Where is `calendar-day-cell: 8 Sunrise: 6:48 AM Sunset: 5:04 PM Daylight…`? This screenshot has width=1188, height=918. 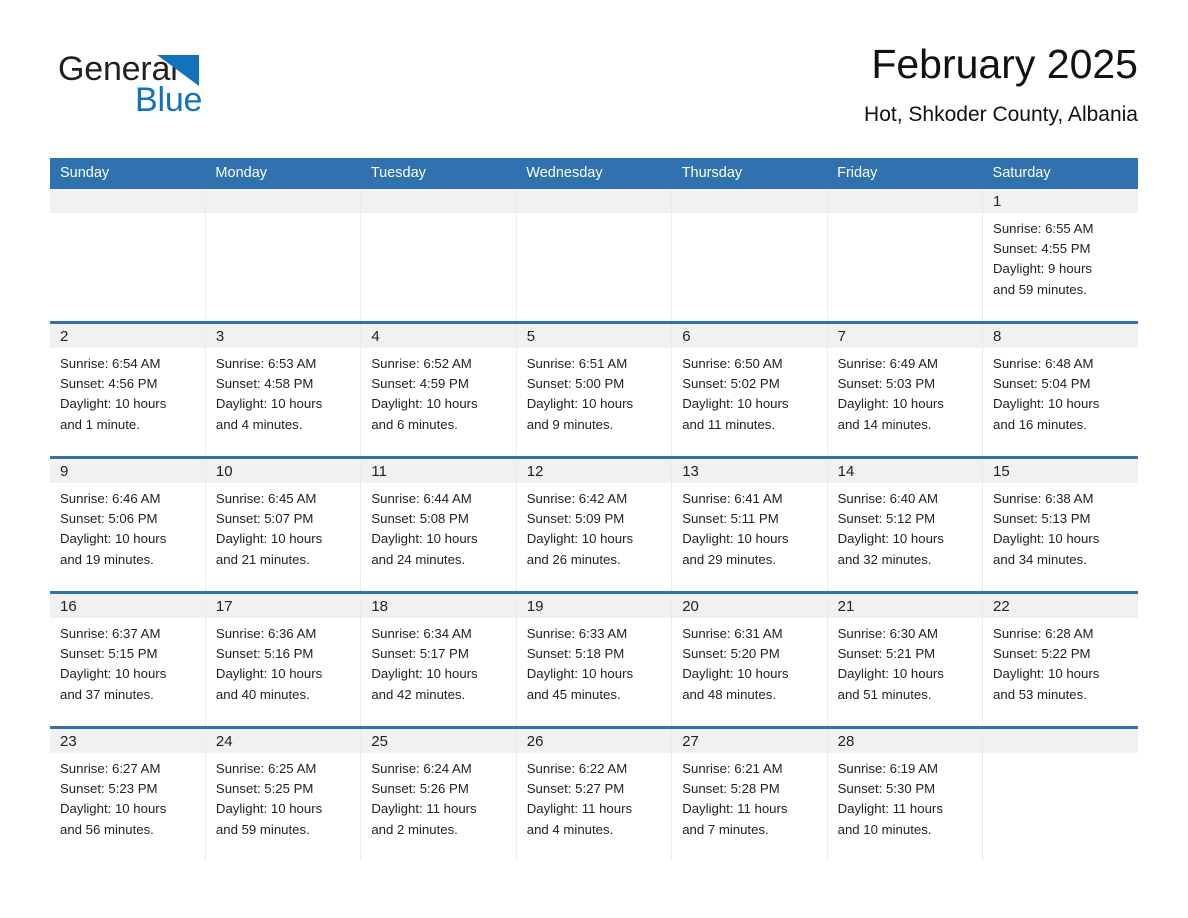
calendar-day-cell: 8 Sunrise: 6:48 AM Sunset: 5:04 PM Daylight… is located at coordinates (1060, 389).